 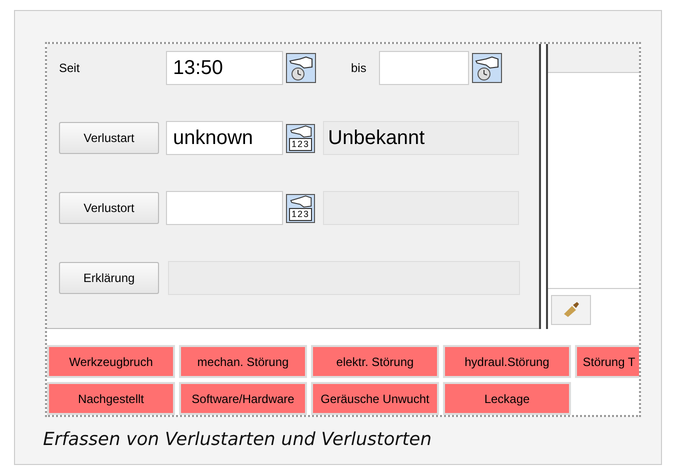 I want to click on category-button: Nachgestellt, so click(x=111, y=398).